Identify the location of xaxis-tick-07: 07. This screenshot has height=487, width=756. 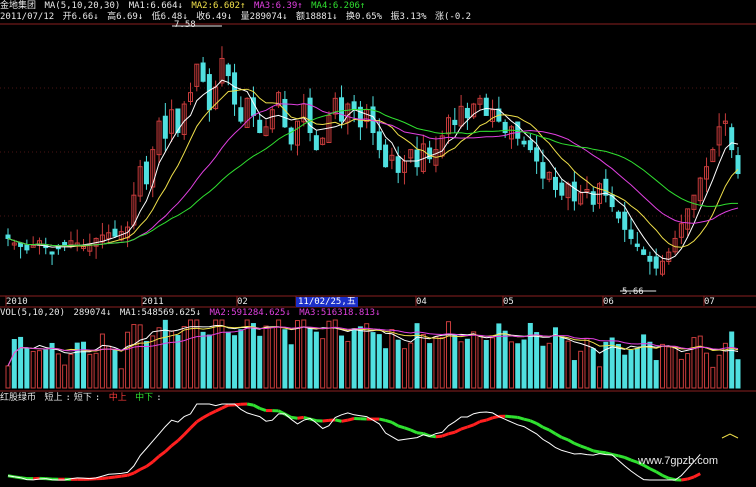
(709, 302).